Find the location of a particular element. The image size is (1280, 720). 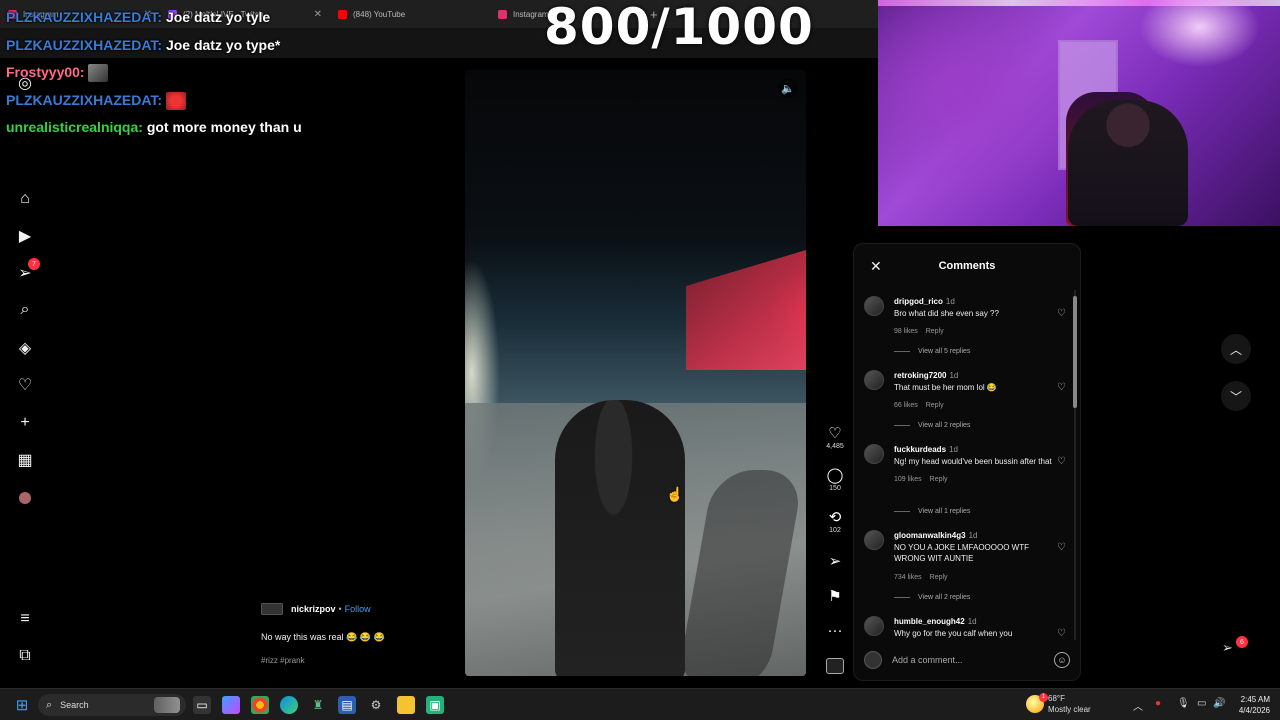

dashboard-icon: ▦ is located at coordinates (25, 460).